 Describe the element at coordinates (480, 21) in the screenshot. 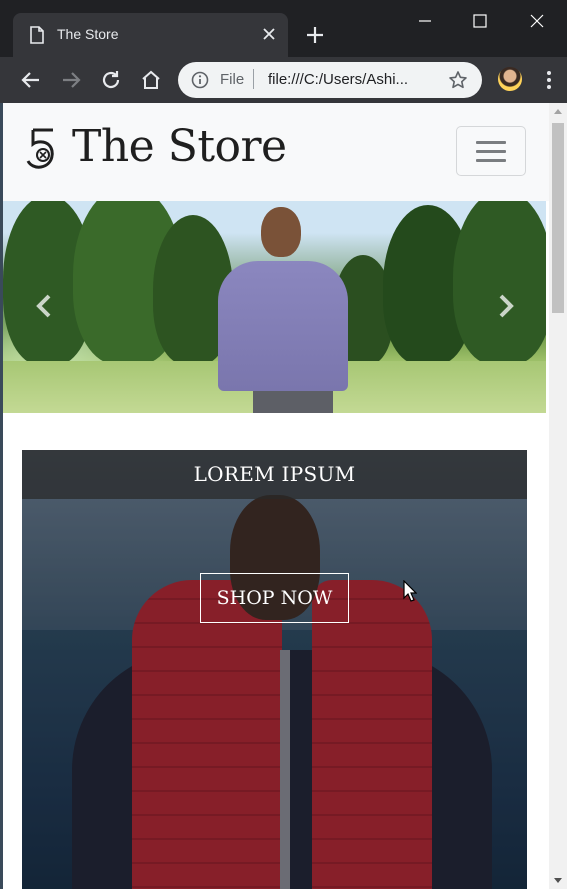

I see `maximize-icon` at that location.